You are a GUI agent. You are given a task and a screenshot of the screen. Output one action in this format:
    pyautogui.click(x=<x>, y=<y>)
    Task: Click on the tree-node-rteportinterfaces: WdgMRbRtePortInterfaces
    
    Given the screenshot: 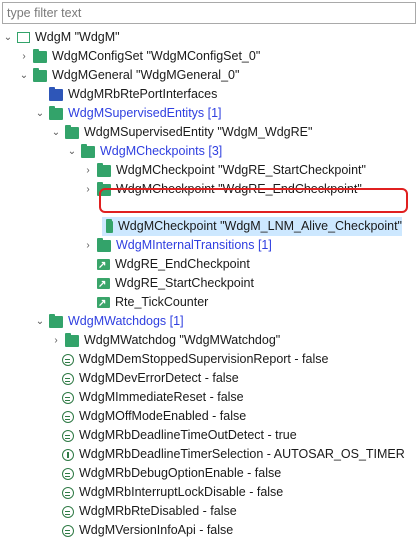 What is the action you would take?
    pyautogui.click(x=125, y=94)
    